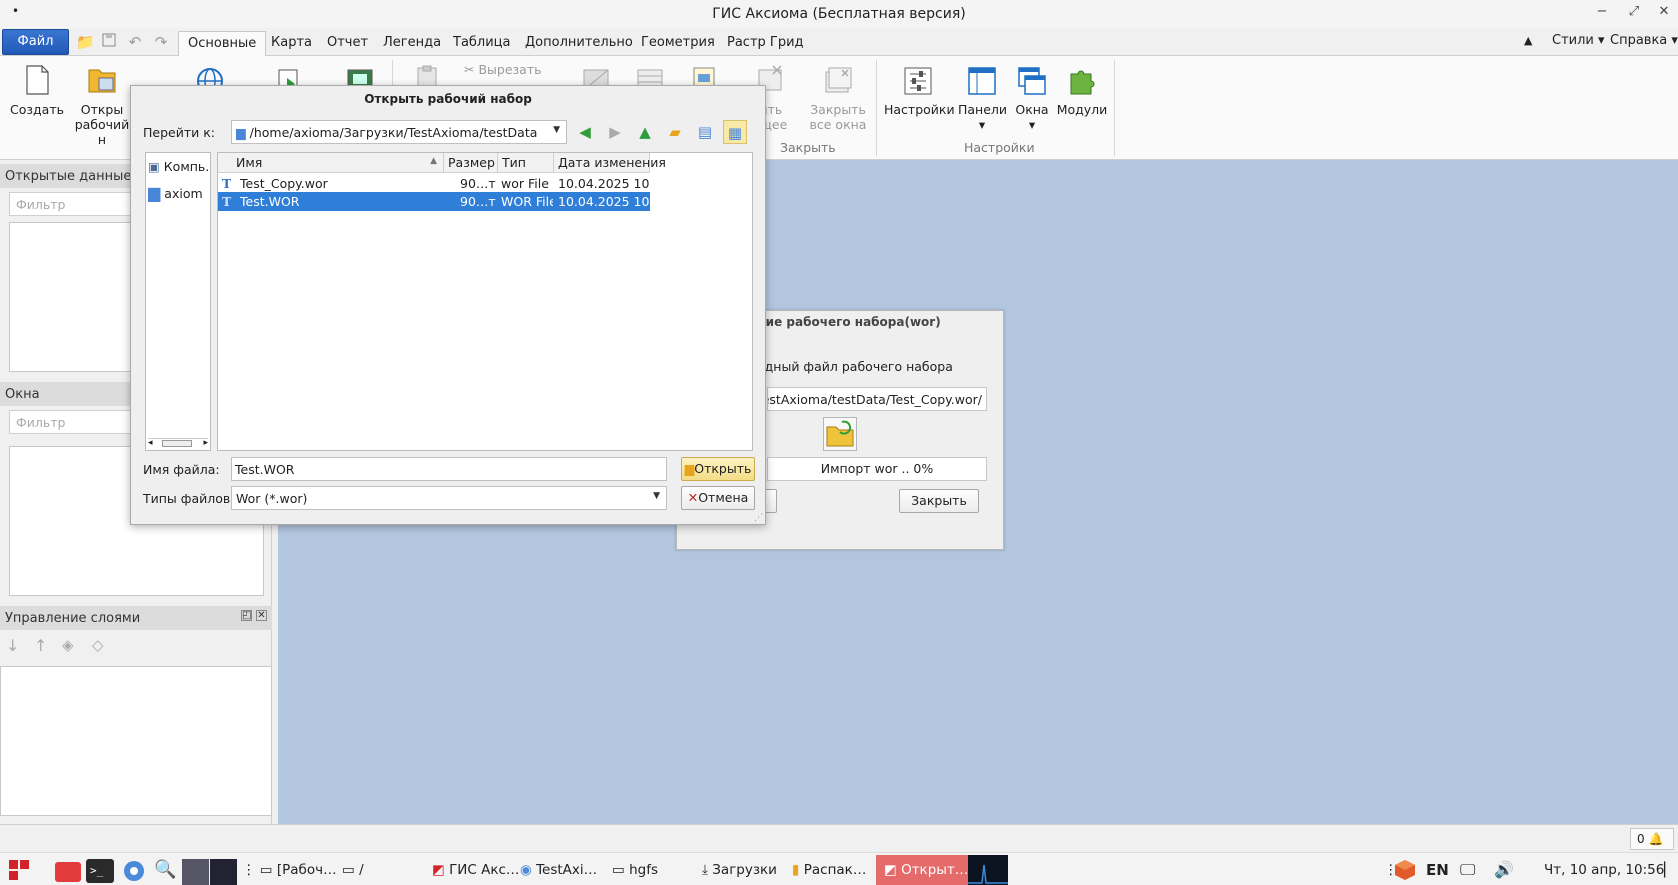 This screenshot has height=885, width=1678. I want to click on goto-label: Перейти к:, so click(179, 132).